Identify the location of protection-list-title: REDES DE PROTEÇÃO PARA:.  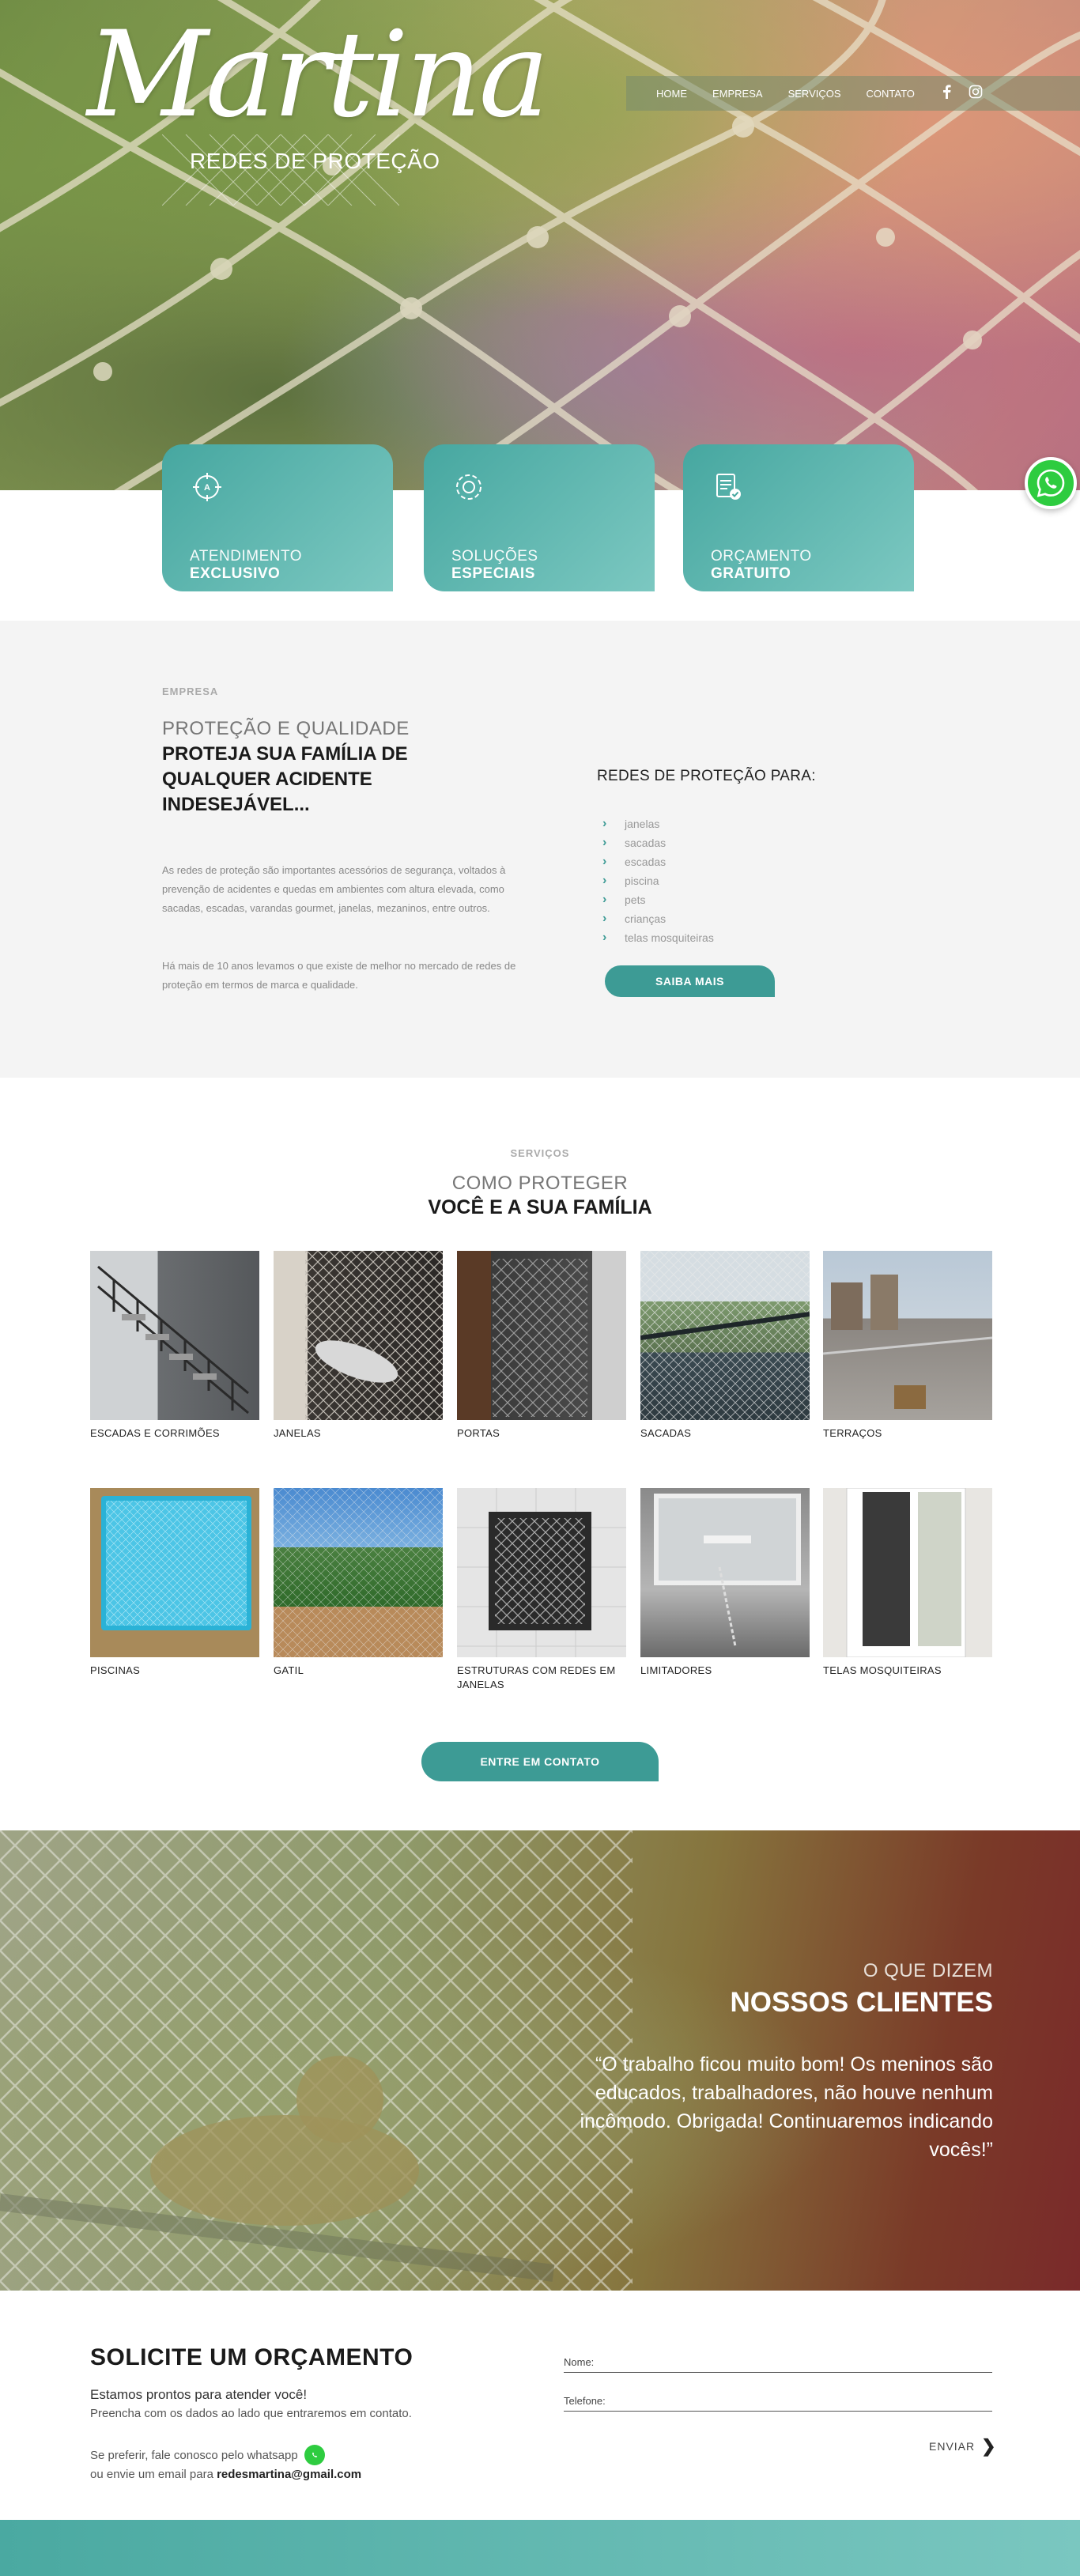
(706, 776).